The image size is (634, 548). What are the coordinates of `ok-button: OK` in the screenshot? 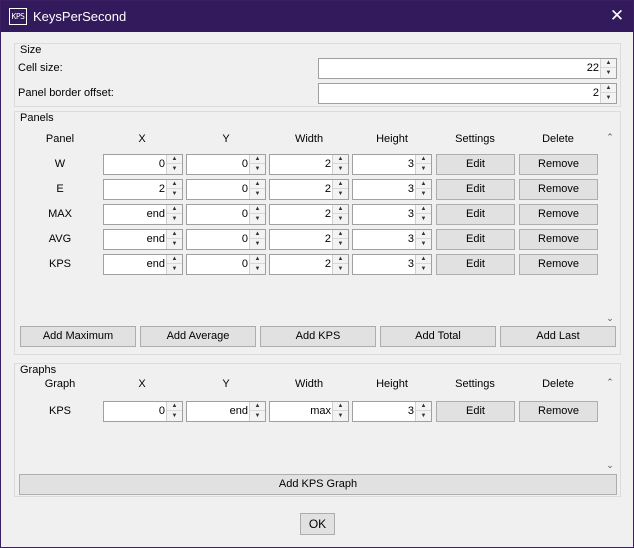 It's located at (317, 524).